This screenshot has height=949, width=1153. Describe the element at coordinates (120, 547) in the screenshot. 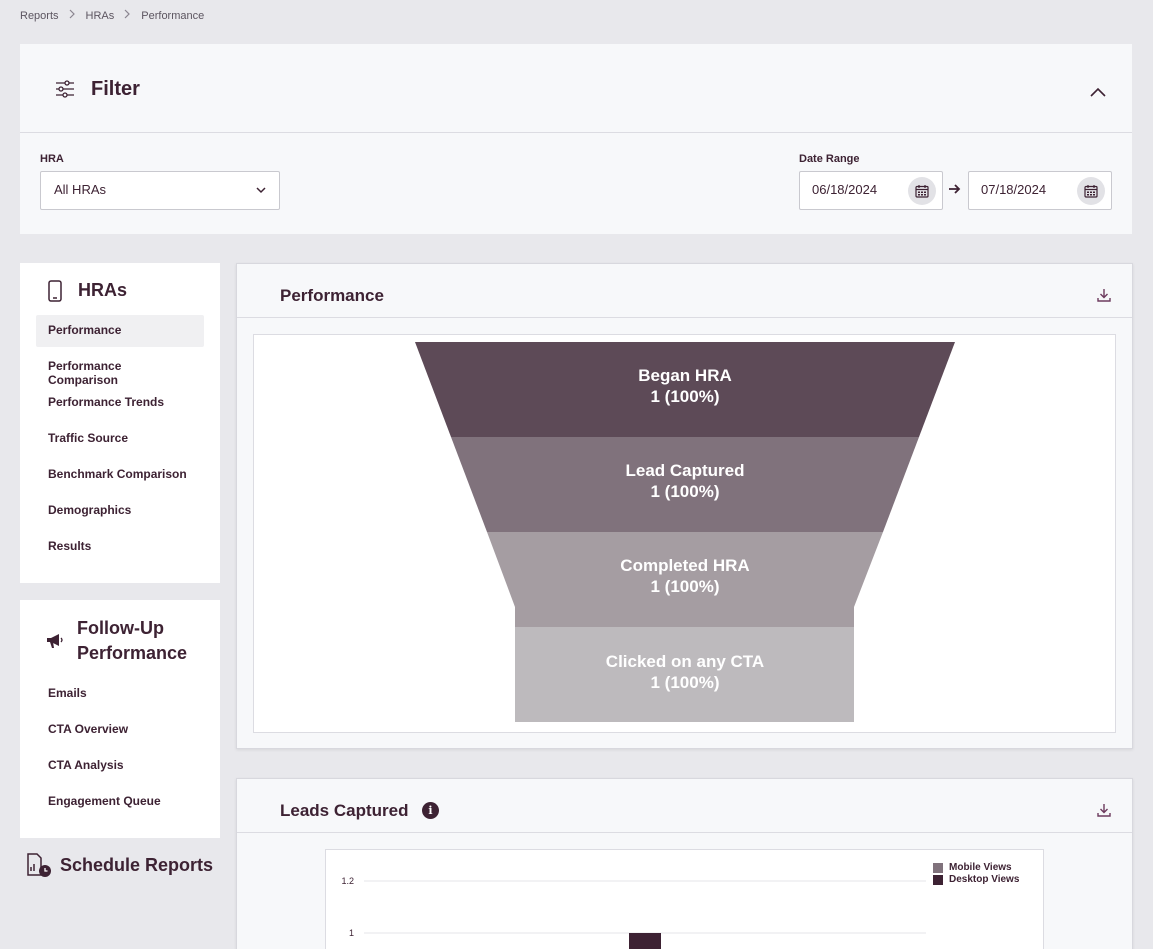

I see `sidebar-item-results: Results` at that location.